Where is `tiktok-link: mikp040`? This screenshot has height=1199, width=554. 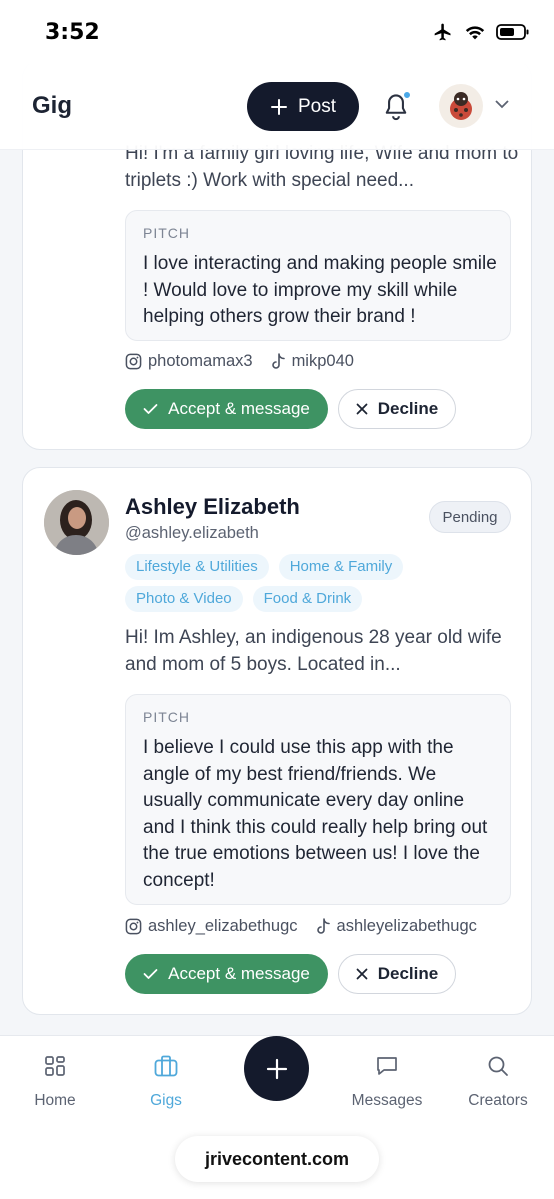 tiktok-link: mikp040 is located at coordinates (312, 361).